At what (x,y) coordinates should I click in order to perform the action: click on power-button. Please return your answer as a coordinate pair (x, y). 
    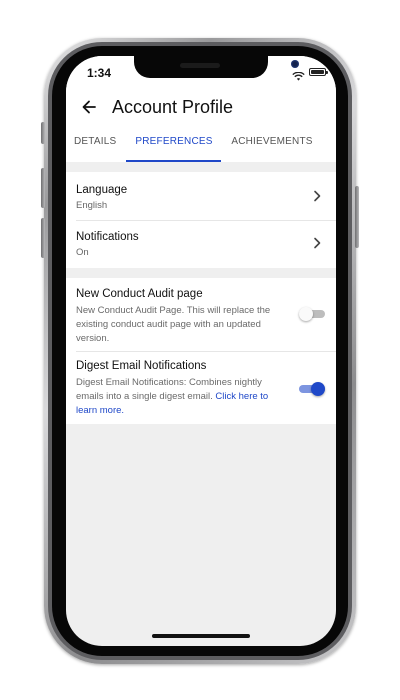
    Looking at the image, I should click on (357, 217).